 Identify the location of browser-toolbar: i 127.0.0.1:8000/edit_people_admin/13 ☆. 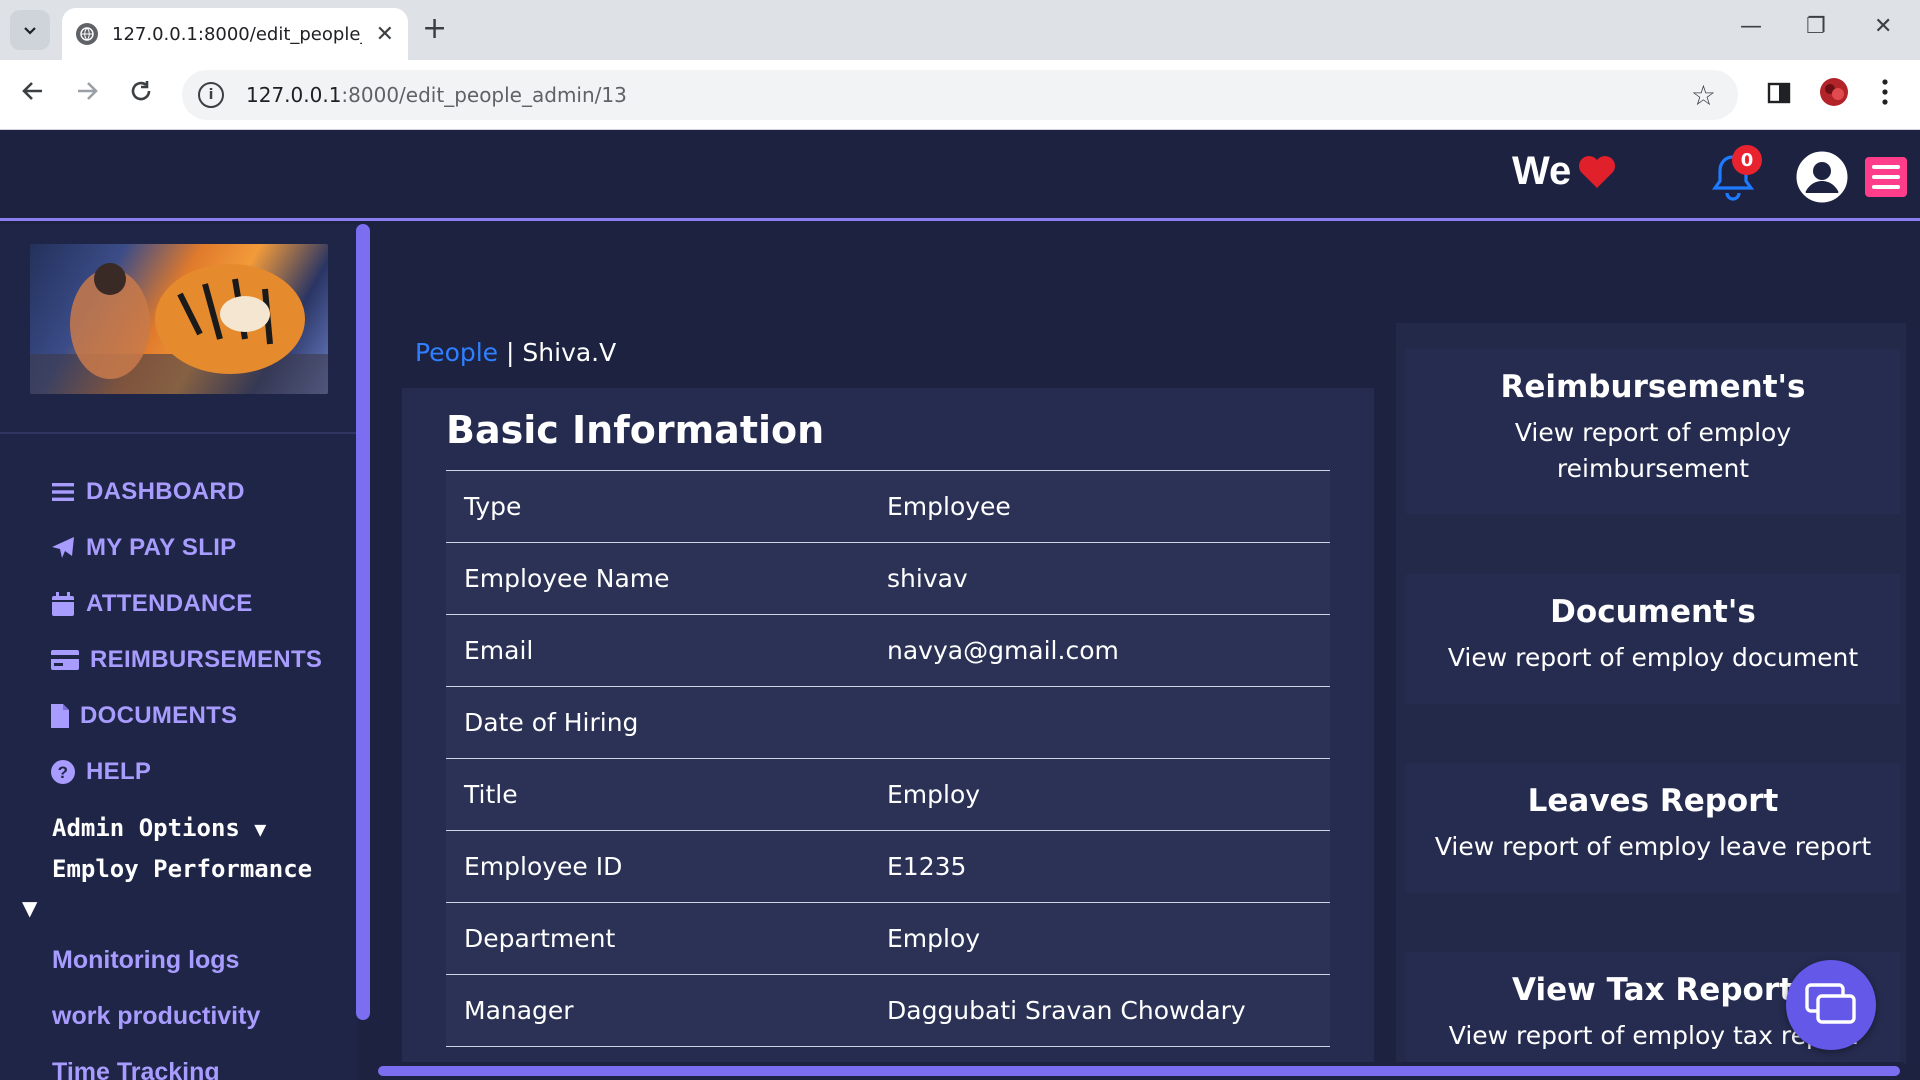
(960, 95).